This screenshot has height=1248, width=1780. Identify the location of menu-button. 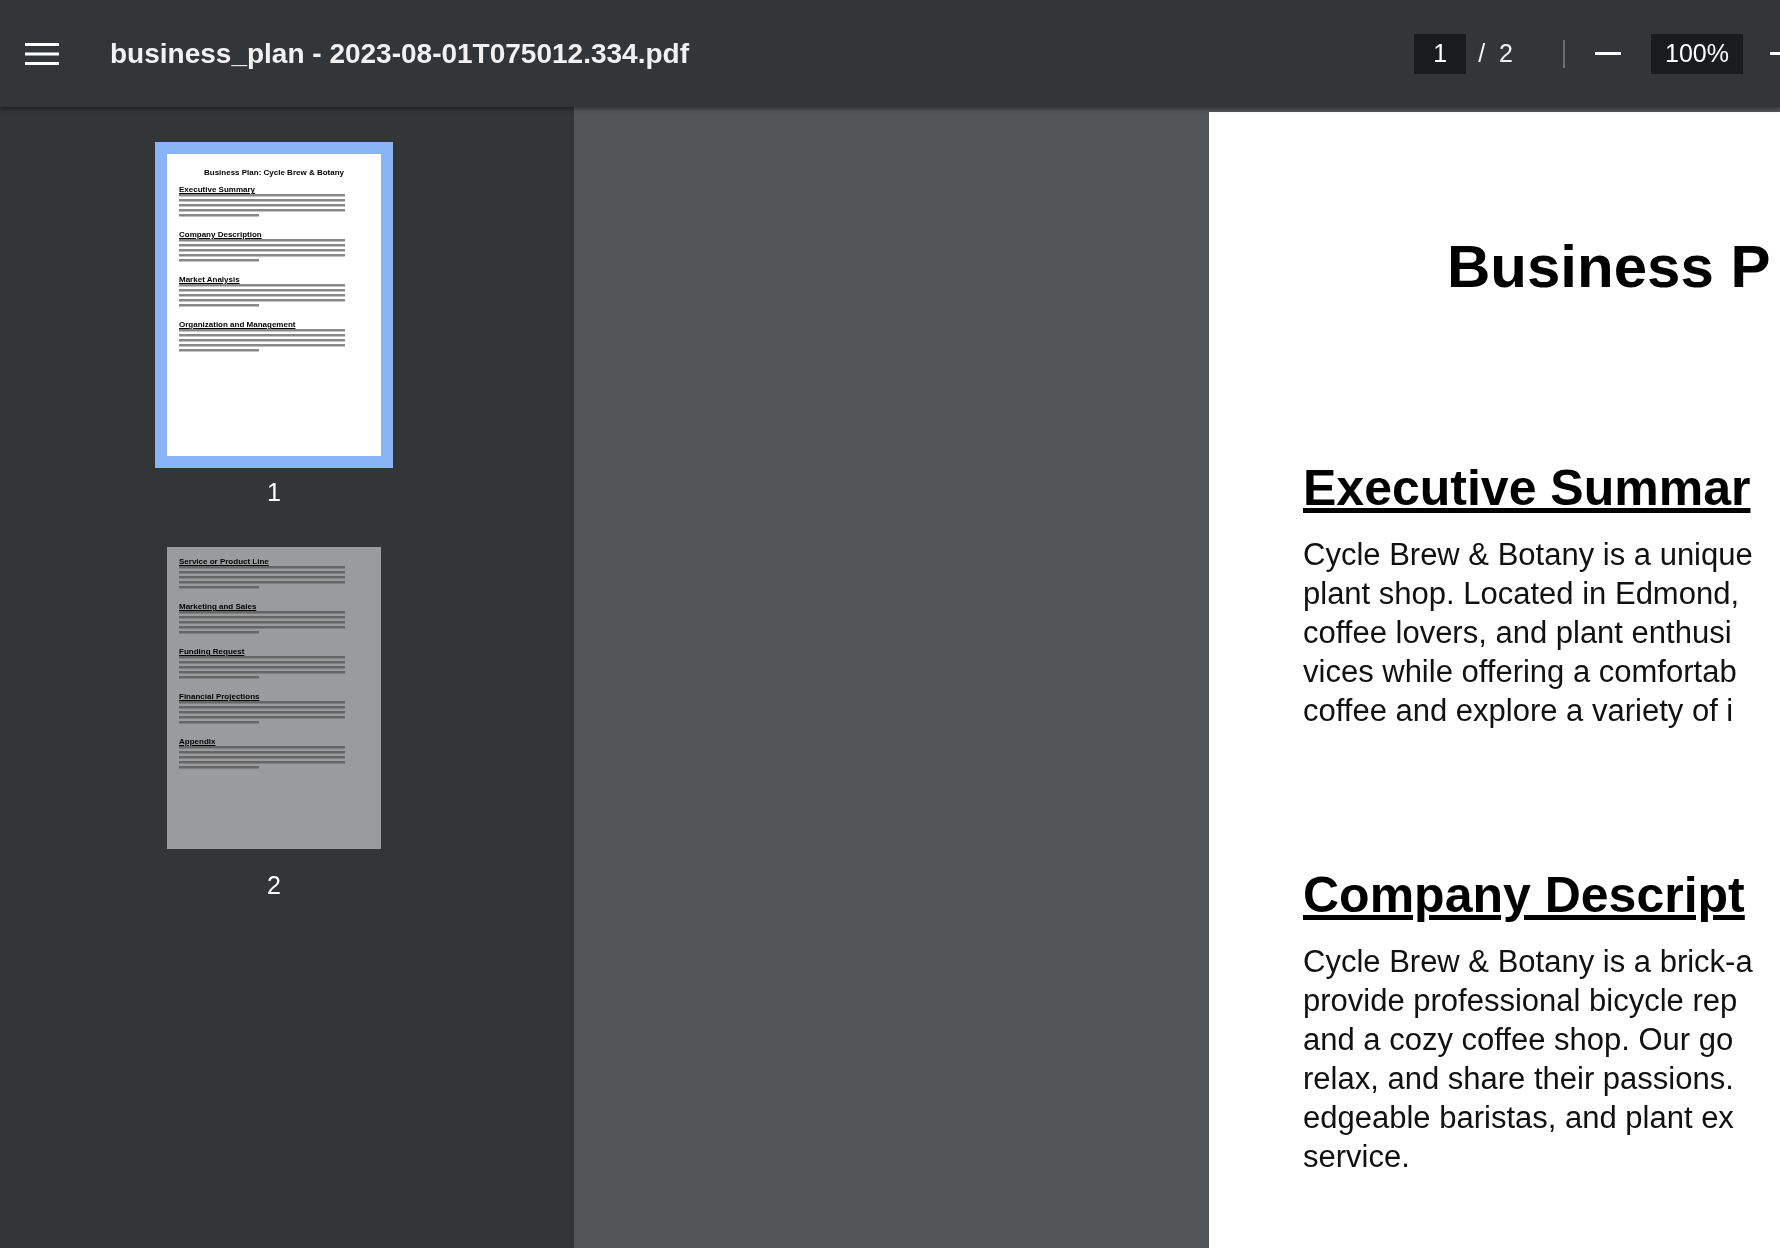
(42, 53).